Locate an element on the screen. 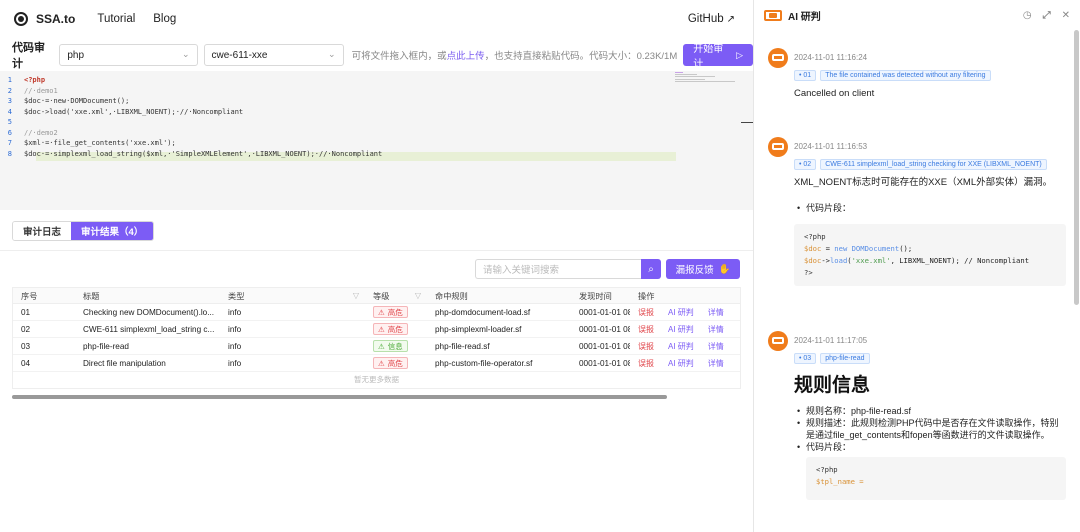 Image resolution: width=1080 pixels, height=532 pixels. cell-rule: php-file-read.sf is located at coordinates (462, 346).